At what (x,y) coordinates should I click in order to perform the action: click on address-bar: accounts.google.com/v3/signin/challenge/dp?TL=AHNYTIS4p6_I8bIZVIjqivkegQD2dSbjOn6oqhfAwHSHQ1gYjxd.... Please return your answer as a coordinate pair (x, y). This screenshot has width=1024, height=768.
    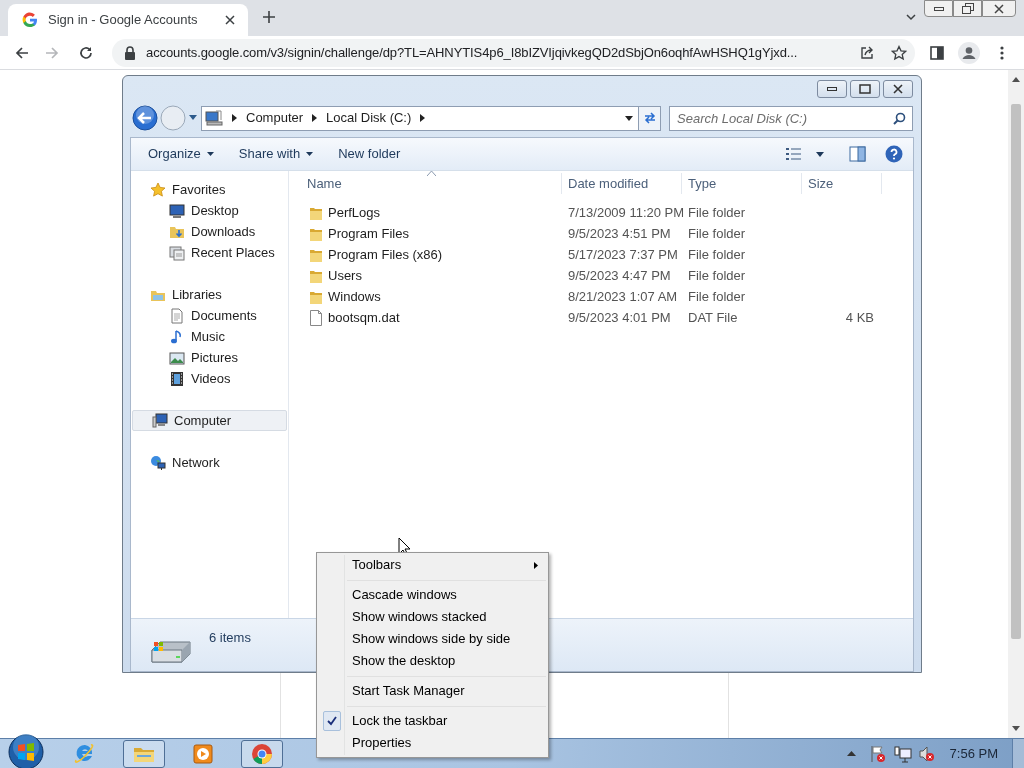
    Looking at the image, I should click on (513, 52).